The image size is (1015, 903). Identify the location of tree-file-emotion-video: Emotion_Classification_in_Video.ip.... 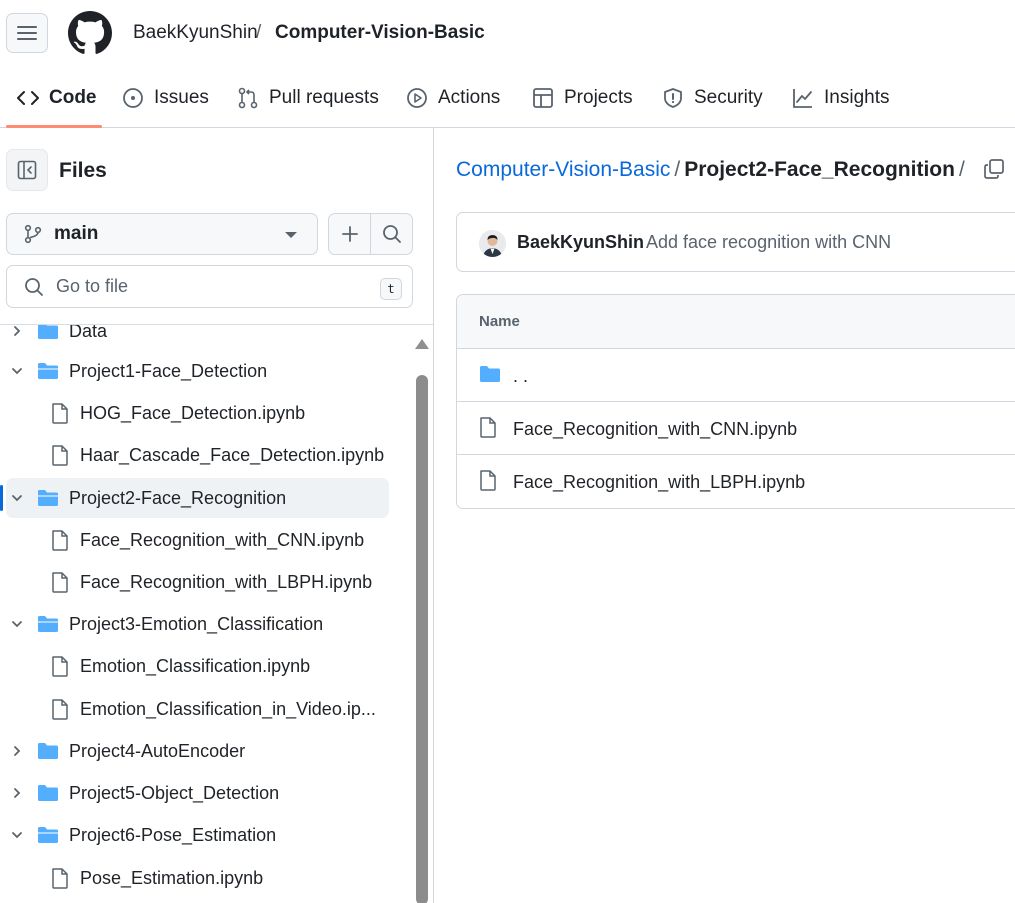
(197, 709).